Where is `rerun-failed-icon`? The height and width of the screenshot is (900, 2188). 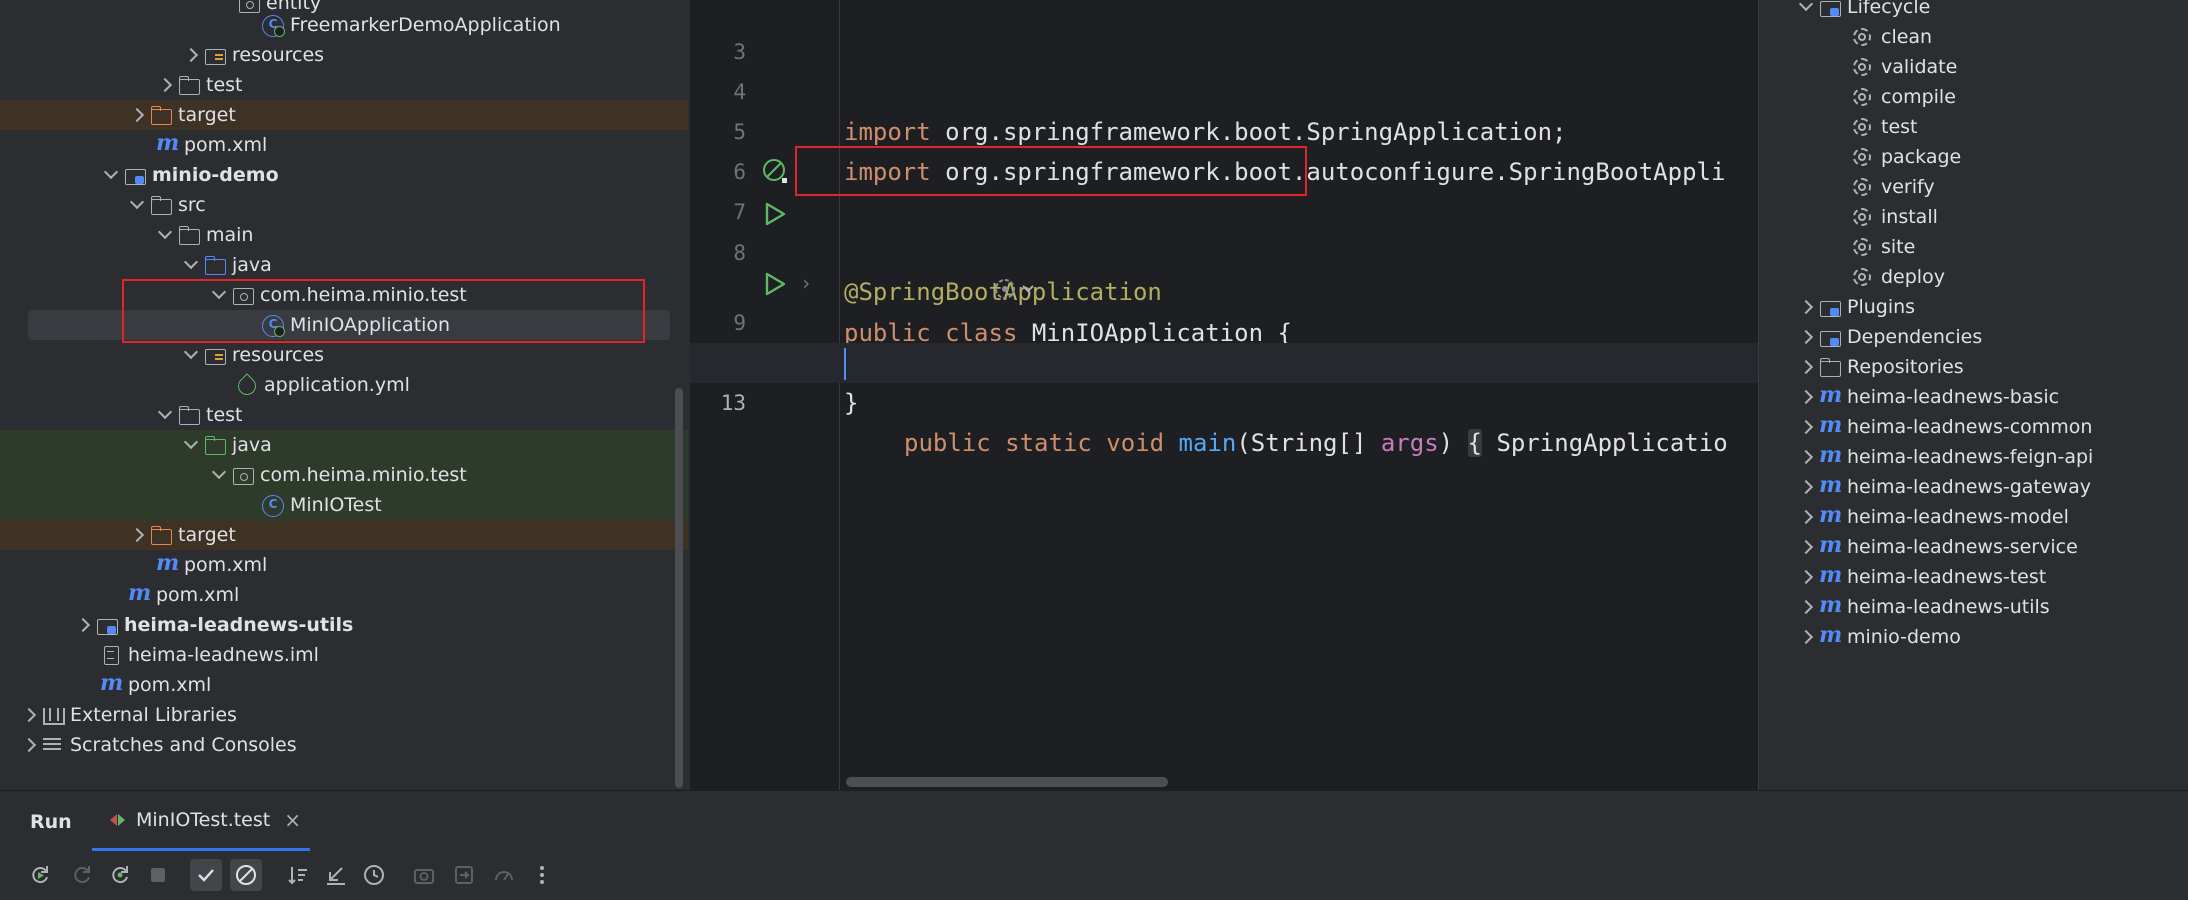 rerun-failed-icon is located at coordinates (82, 875).